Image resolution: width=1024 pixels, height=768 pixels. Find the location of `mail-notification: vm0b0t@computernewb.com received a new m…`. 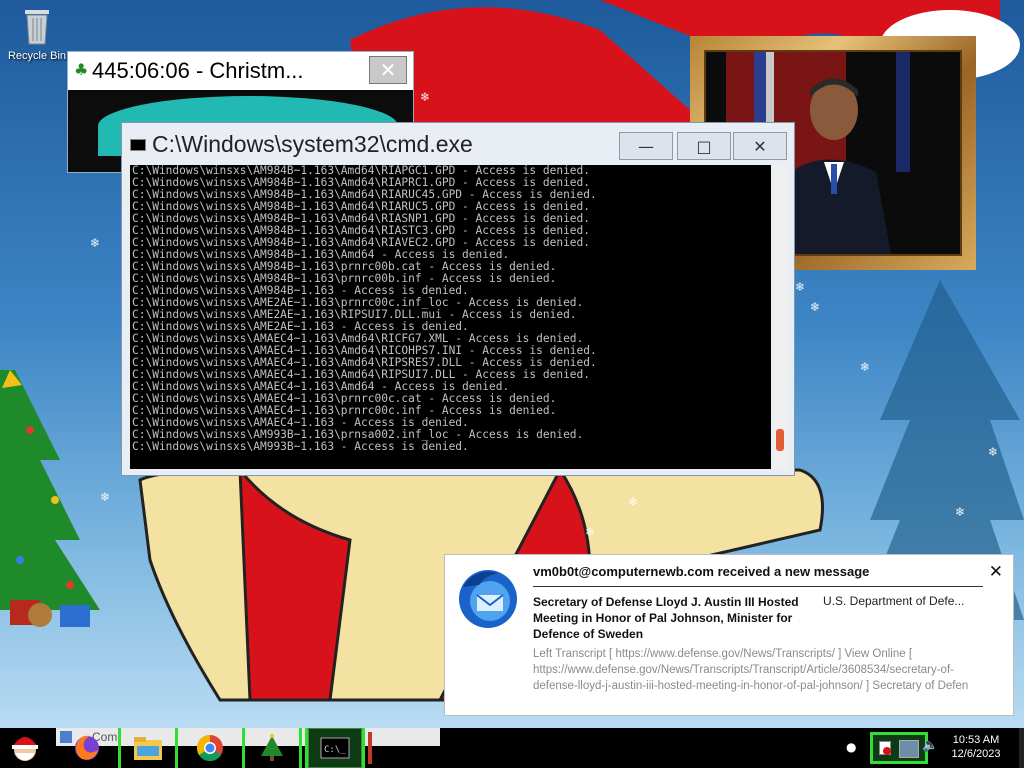

mail-notification: vm0b0t@computernewb.com received a new m… is located at coordinates (729, 635).